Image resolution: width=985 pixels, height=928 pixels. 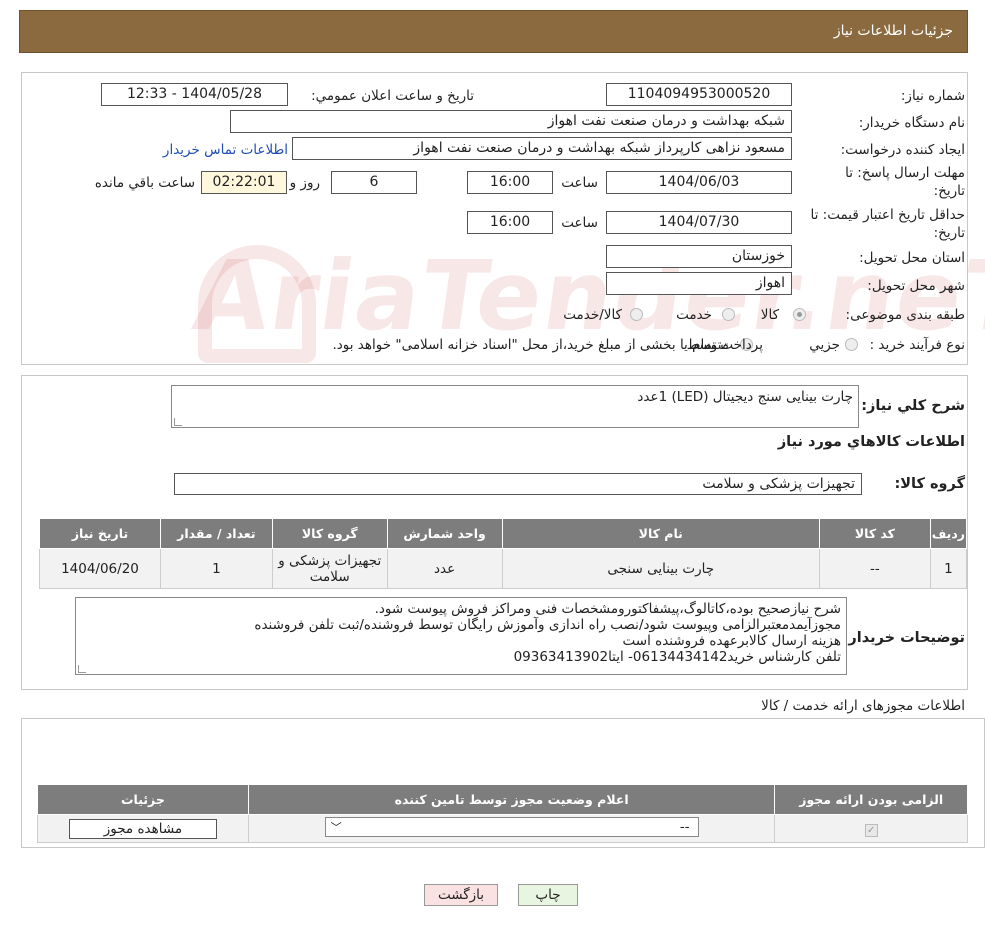 I want to click on city-label: شهر محل تحويل:, so click(x=916, y=286).